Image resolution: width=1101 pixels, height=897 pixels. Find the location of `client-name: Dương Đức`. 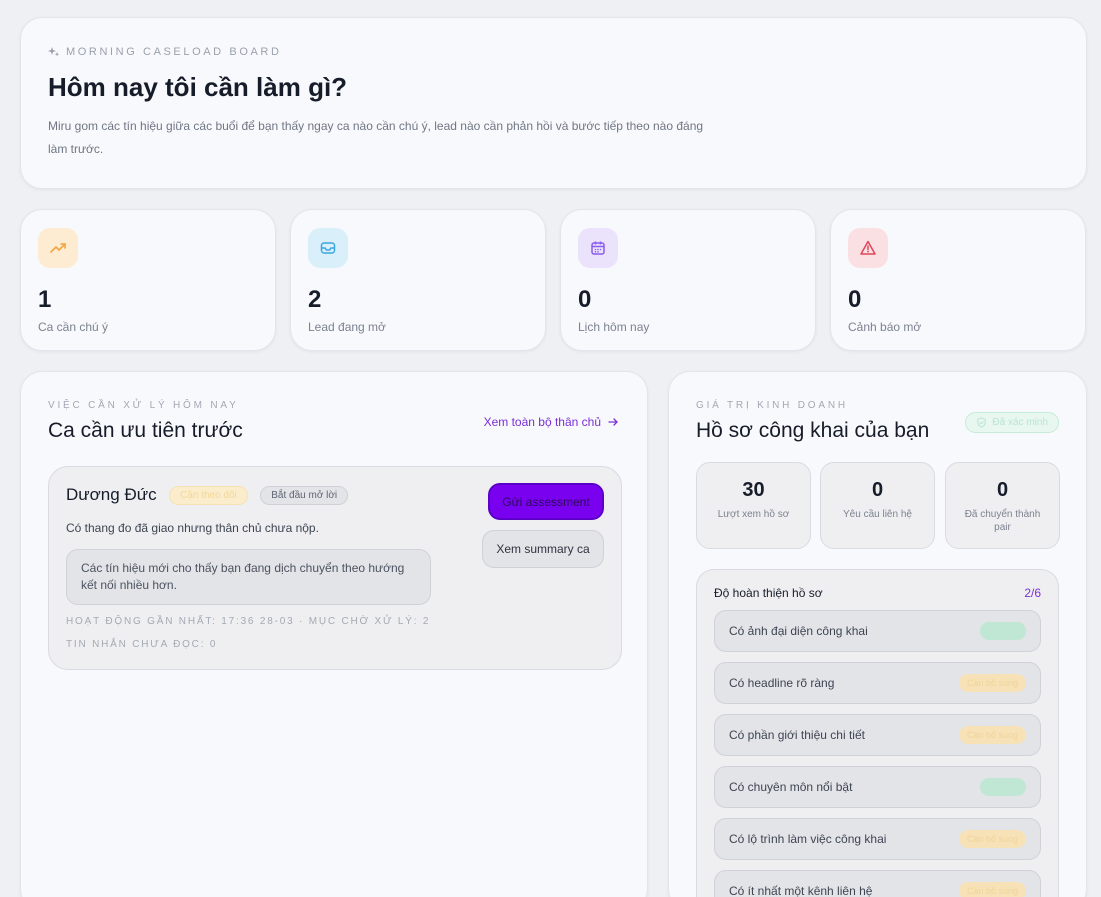

client-name: Dương Đức is located at coordinates (111, 494).